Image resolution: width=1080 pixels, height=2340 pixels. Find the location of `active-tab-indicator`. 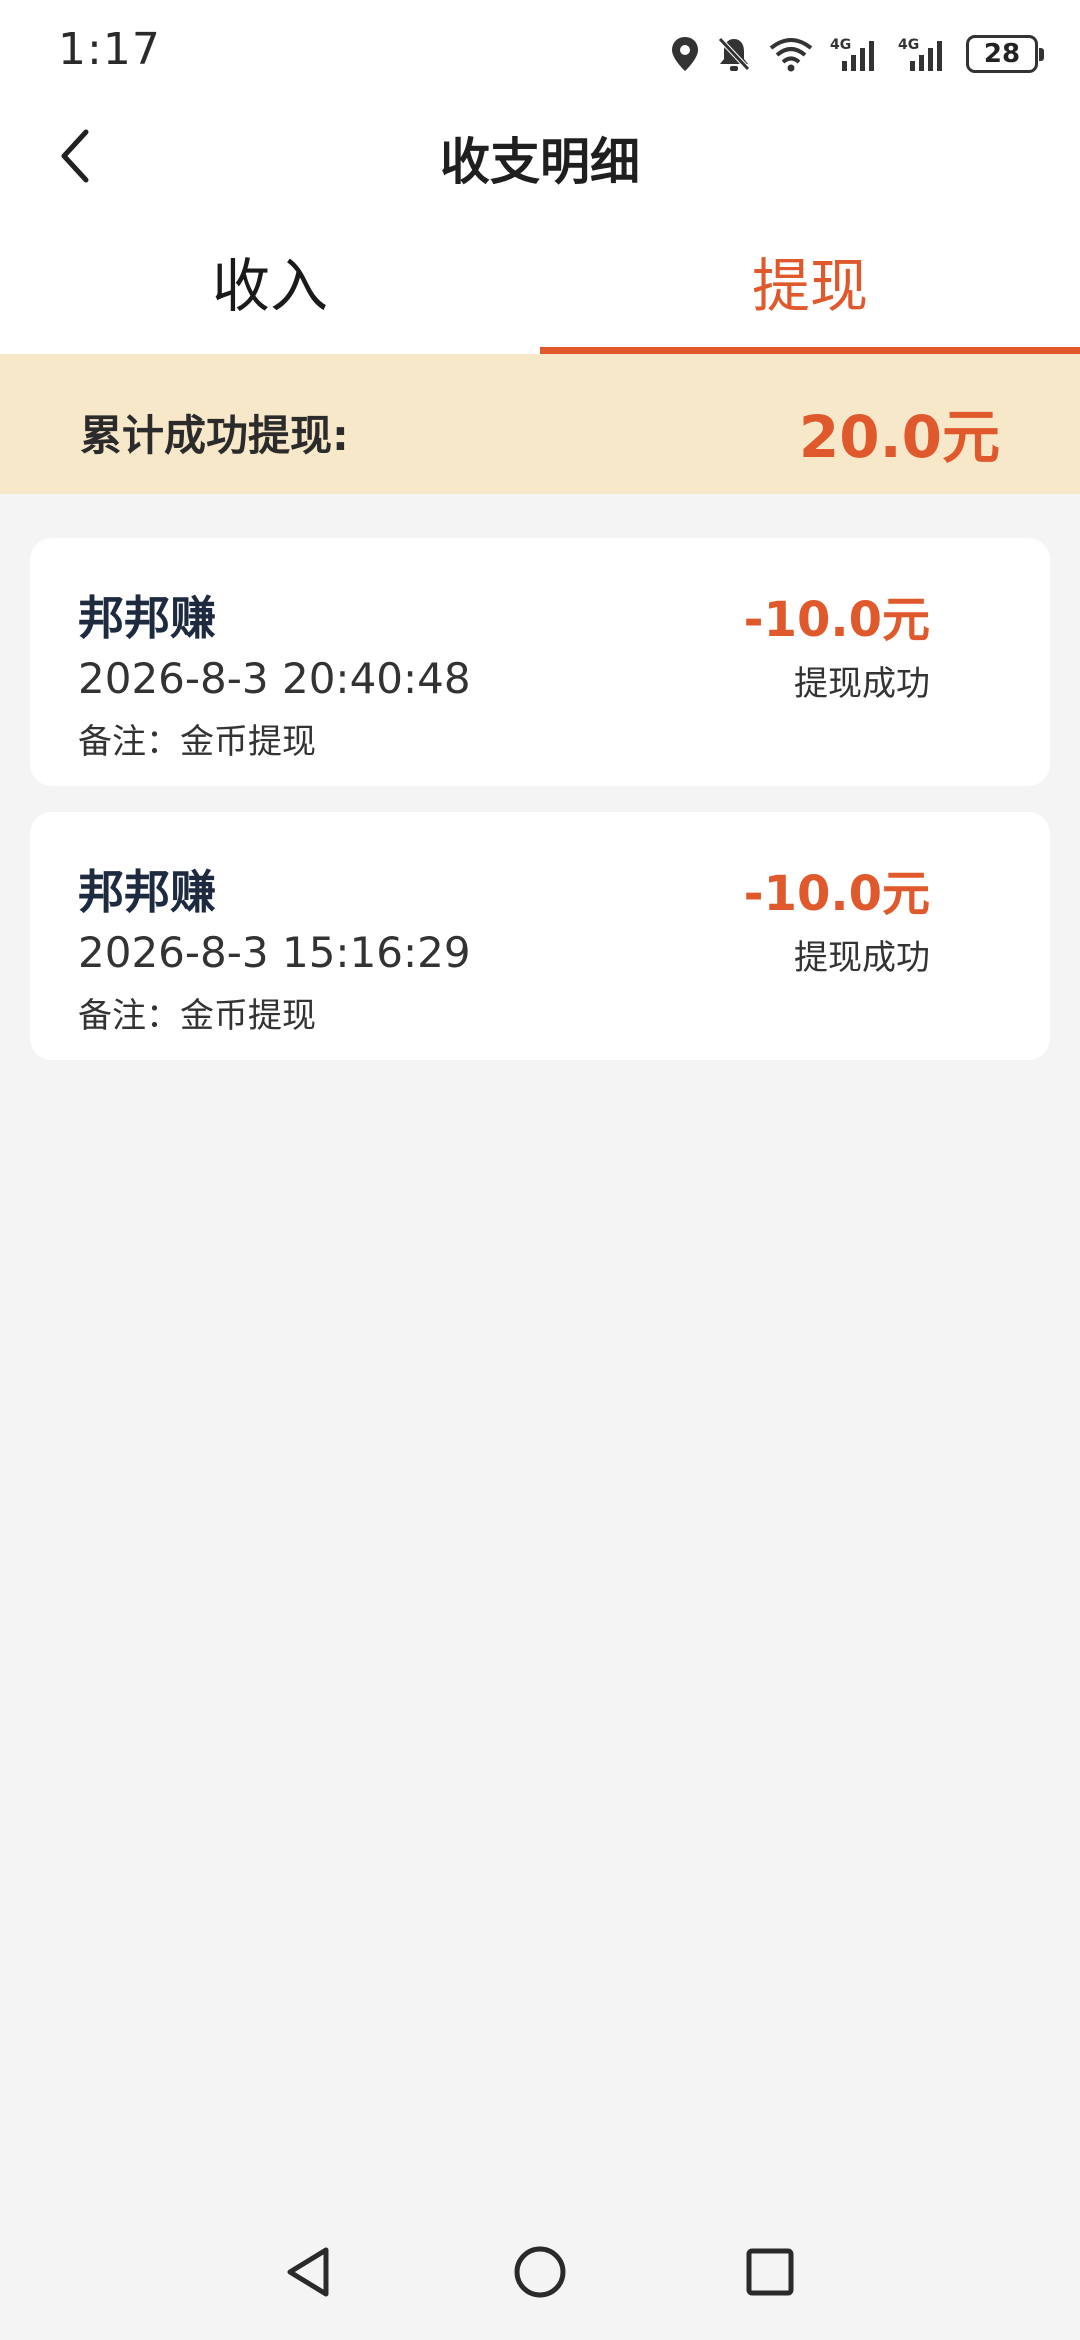

active-tab-indicator is located at coordinates (810, 350).